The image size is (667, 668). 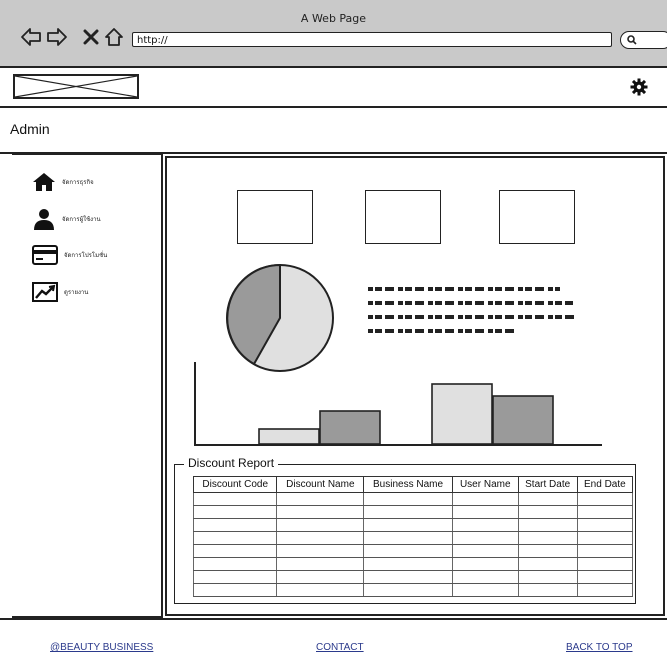 I want to click on sidebar-item-label: ดูรายงาน, so click(x=76, y=292).